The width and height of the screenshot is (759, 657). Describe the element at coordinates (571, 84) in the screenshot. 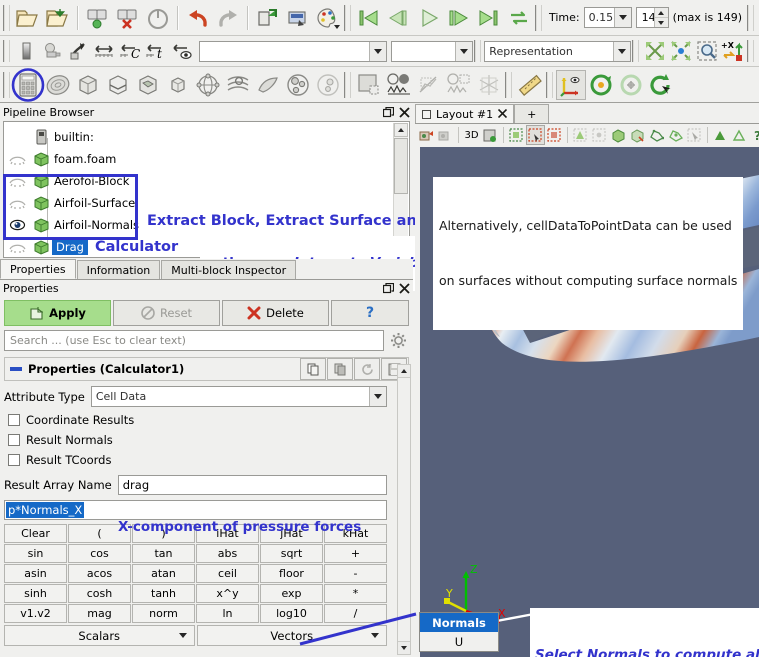

I see `axes-orientation-icon` at that location.